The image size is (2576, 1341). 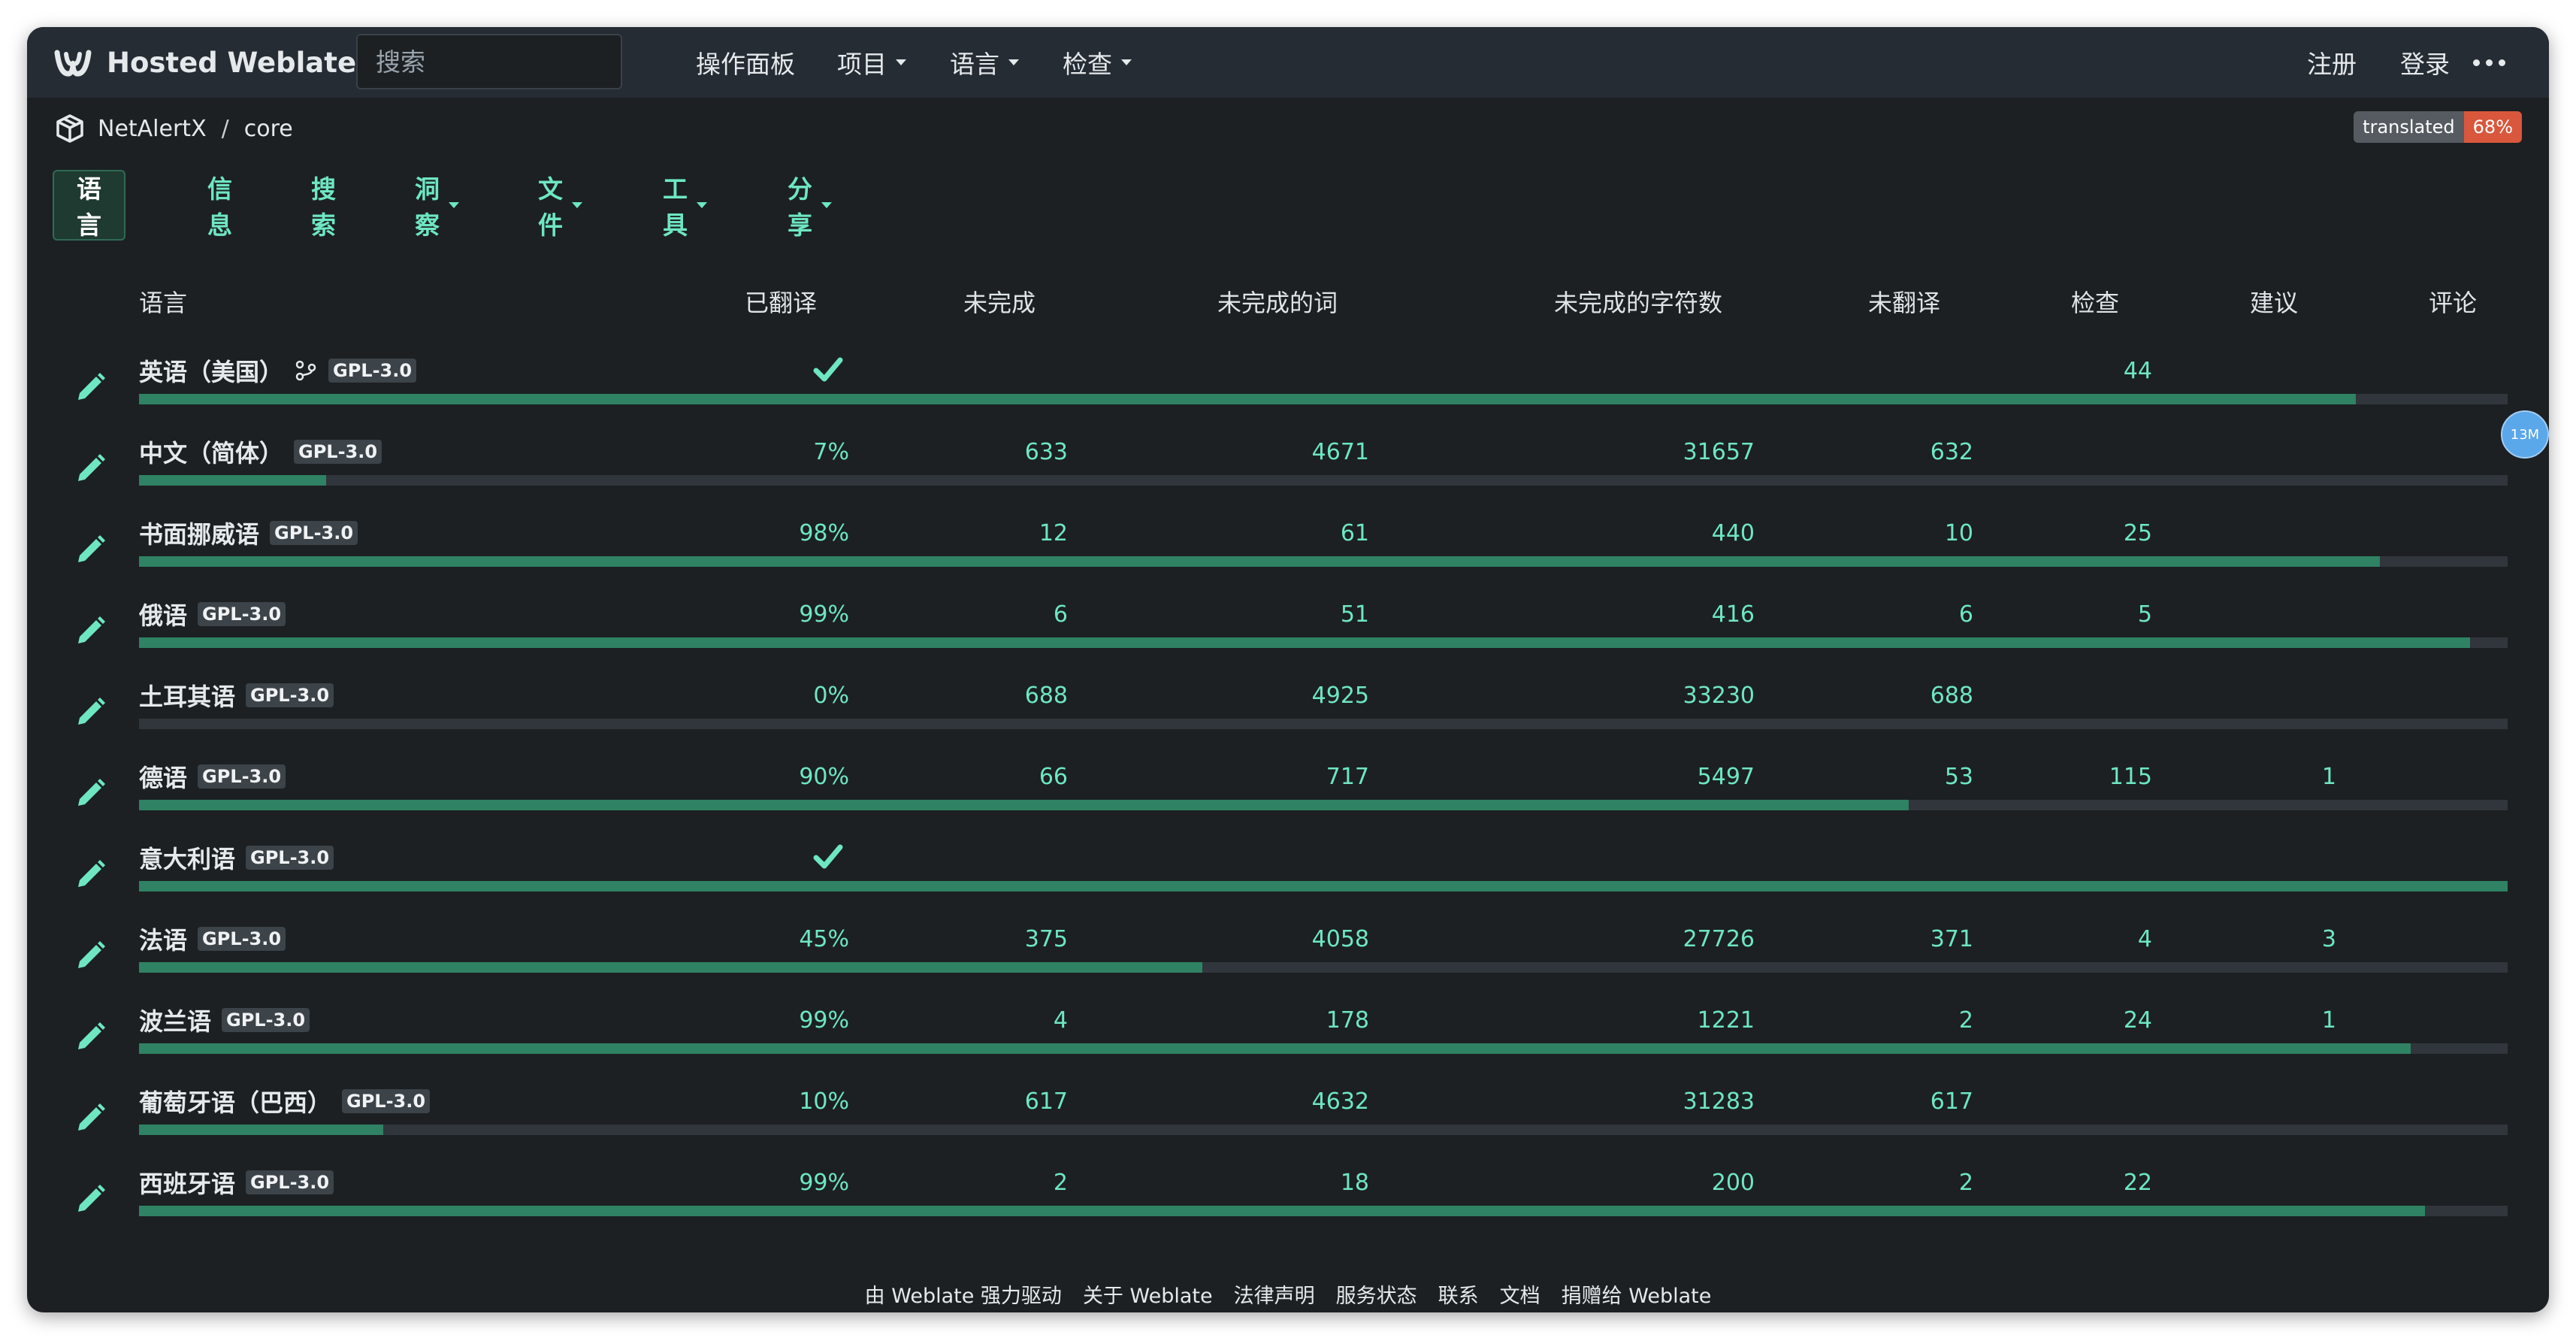 I want to click on floating-badge: 13M, so click(x=2525, y=434).